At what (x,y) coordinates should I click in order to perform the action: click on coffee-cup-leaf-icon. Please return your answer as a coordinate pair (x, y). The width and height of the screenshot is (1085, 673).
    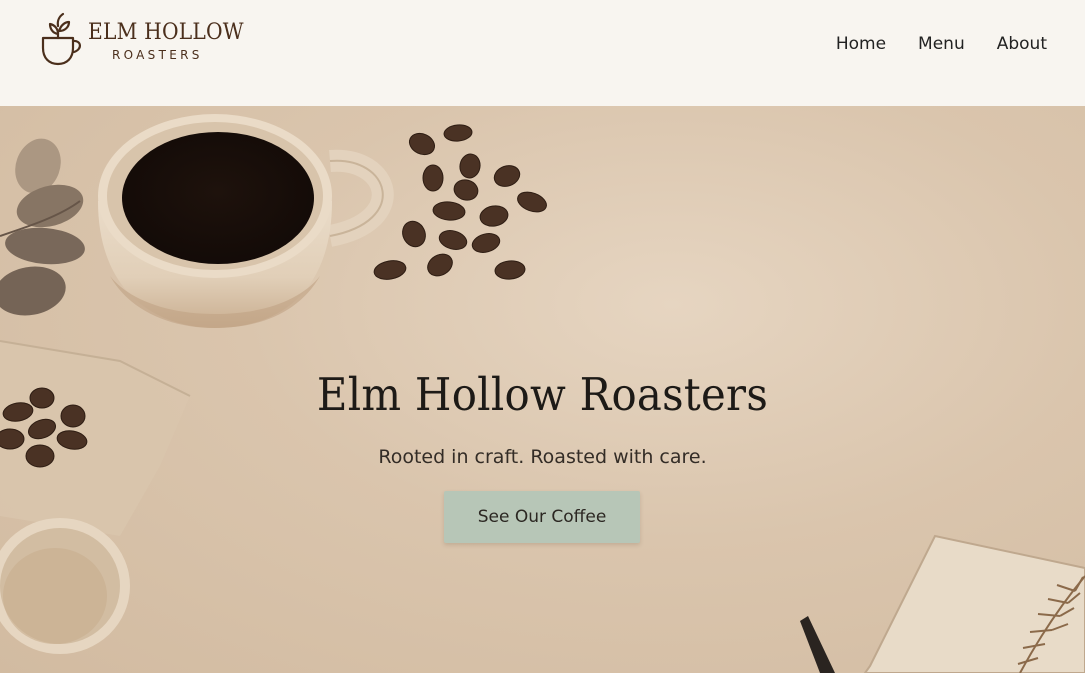
    Looking at the image, I should click on (61, 39).